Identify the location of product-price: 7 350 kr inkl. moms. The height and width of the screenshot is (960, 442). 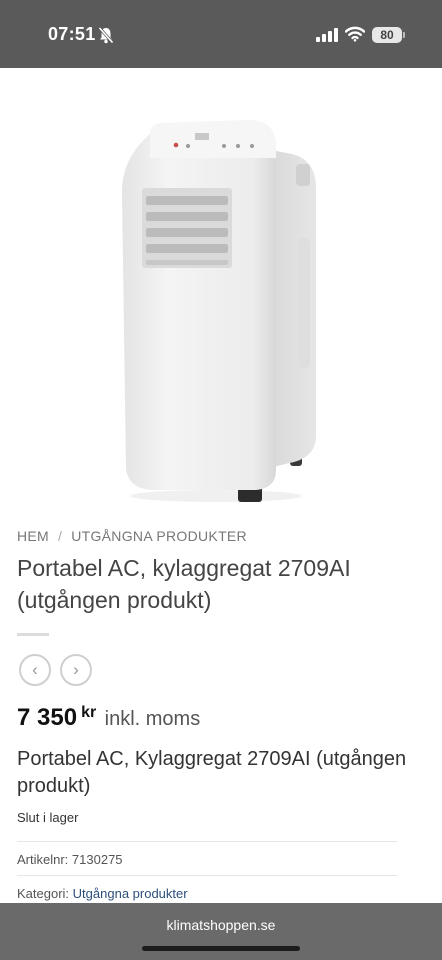
(108, 718).